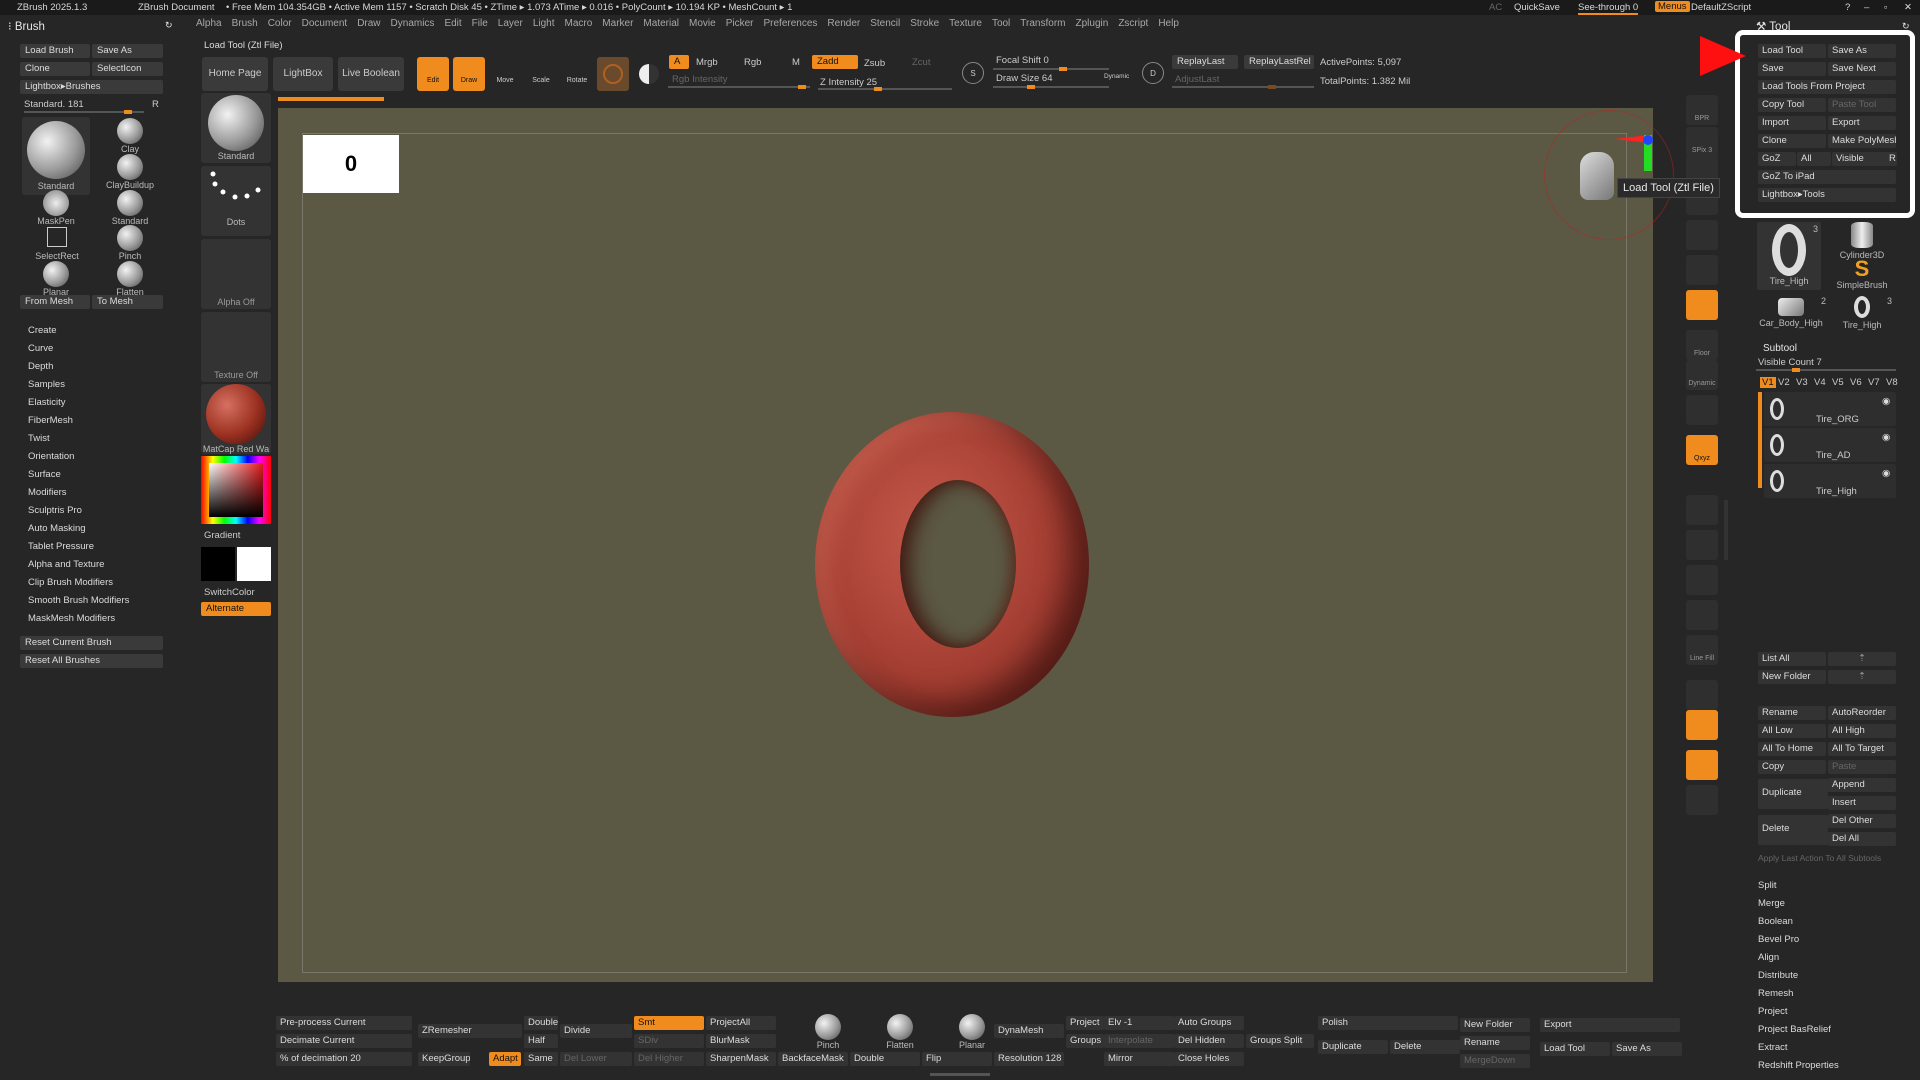 Image resolution: width=1920 pixels, height=1080 pixels. Describe the element at coordinates (1838, 382) in the screenshot. I see `subtool-version-v5: V5` at that location.